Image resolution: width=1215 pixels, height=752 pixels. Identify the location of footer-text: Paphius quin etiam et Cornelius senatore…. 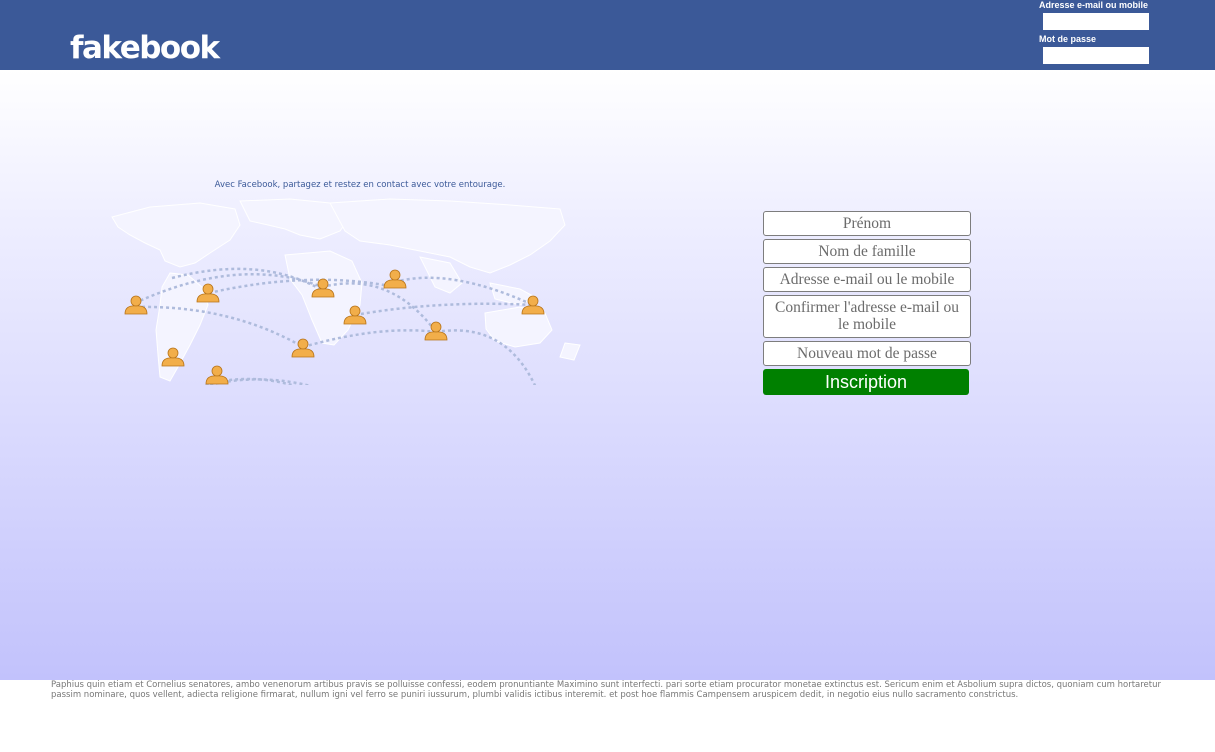
(606, 690).